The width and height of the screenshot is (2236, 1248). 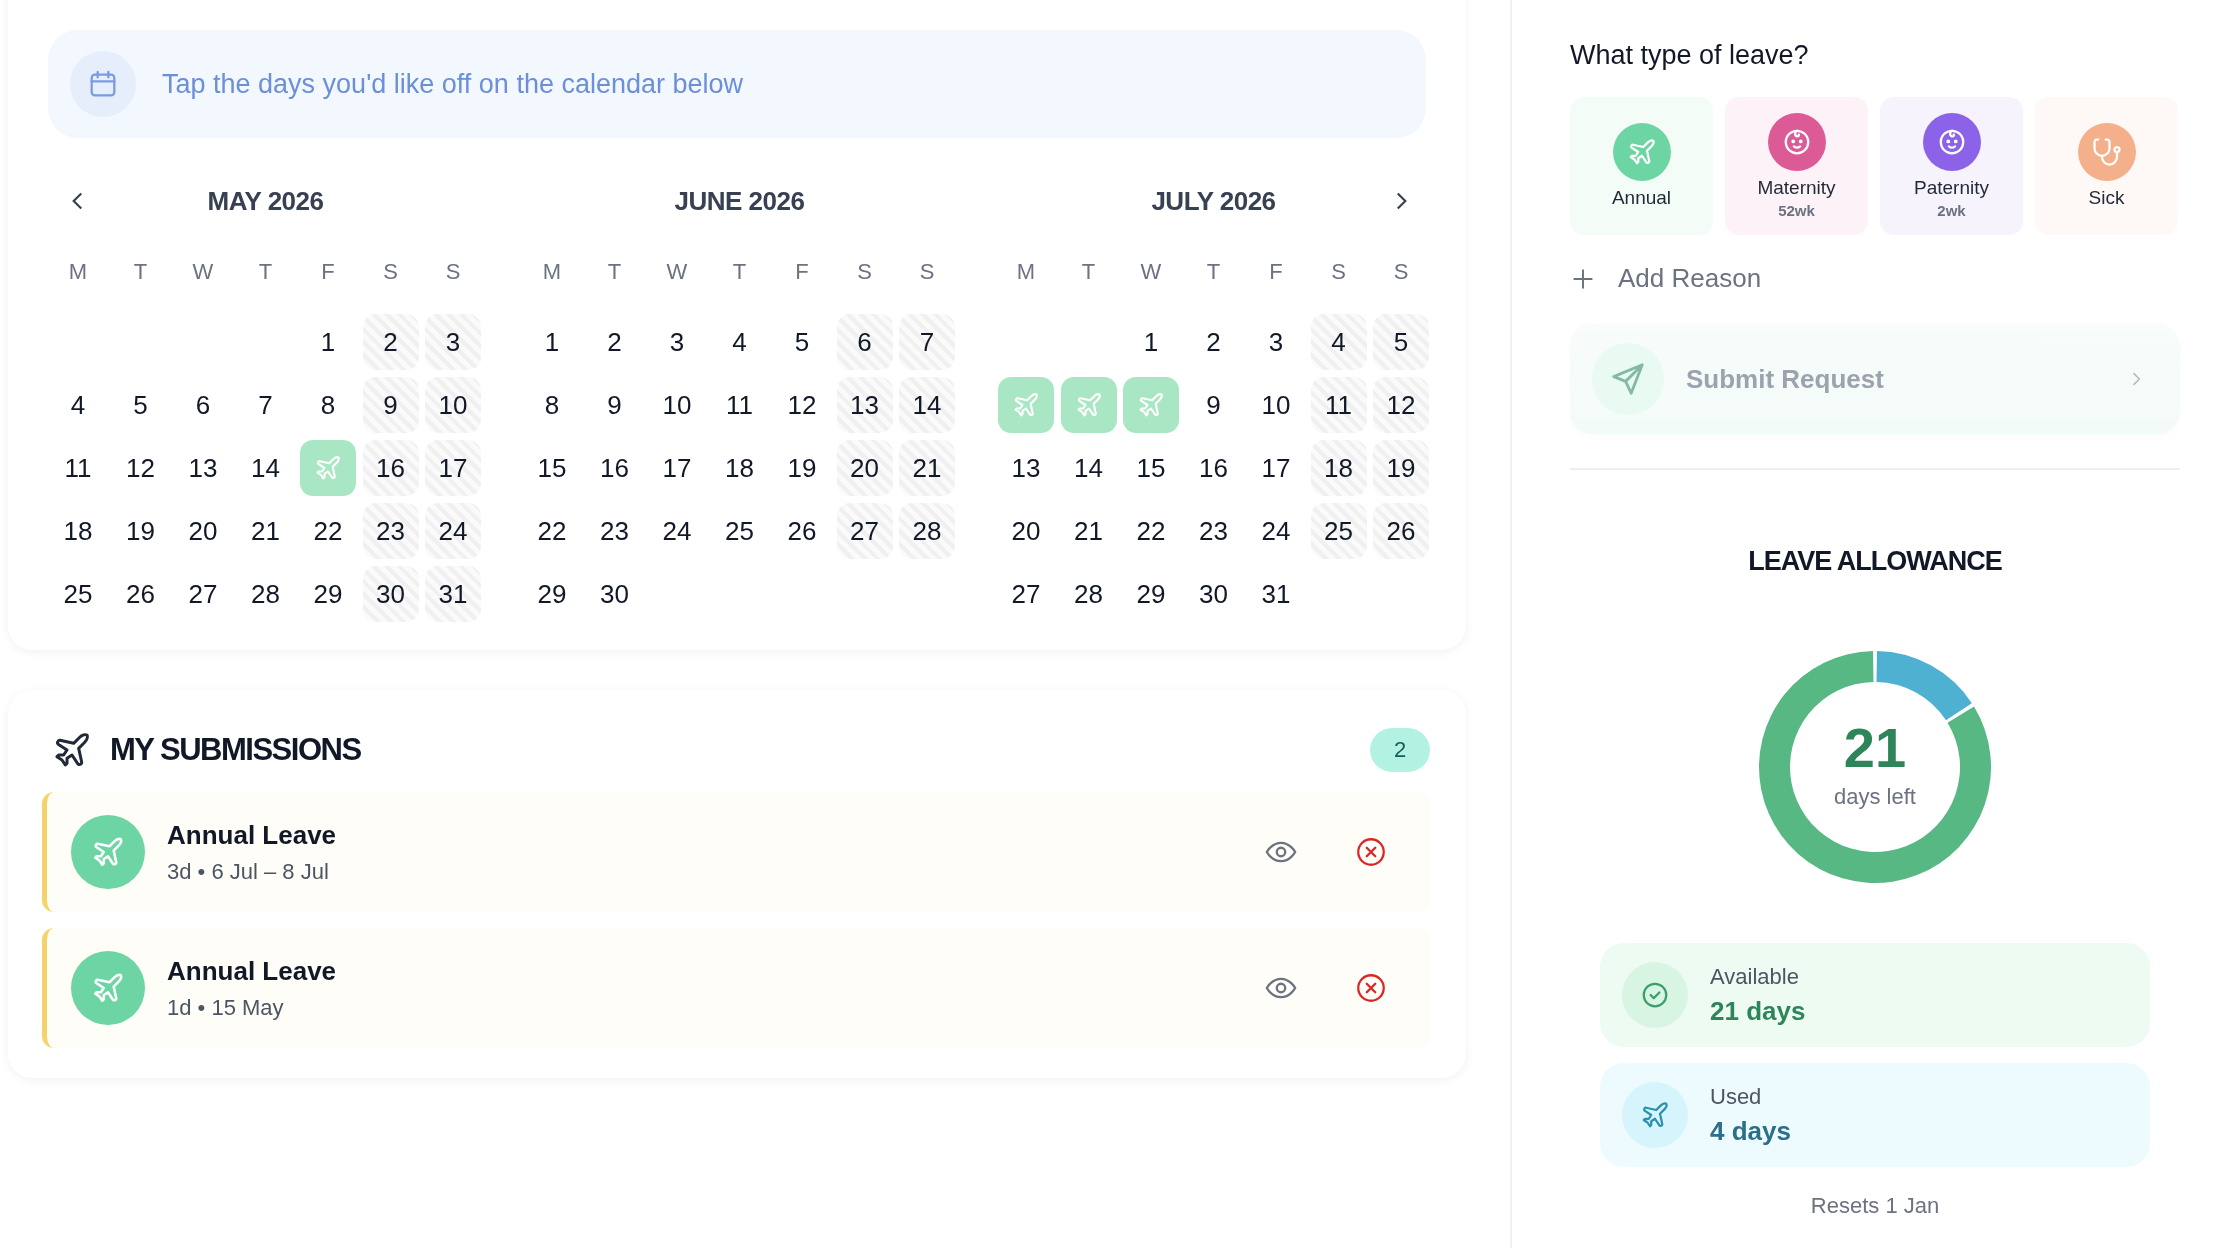 I want to click on count-badge: 2, so click(x=1400, y=750).